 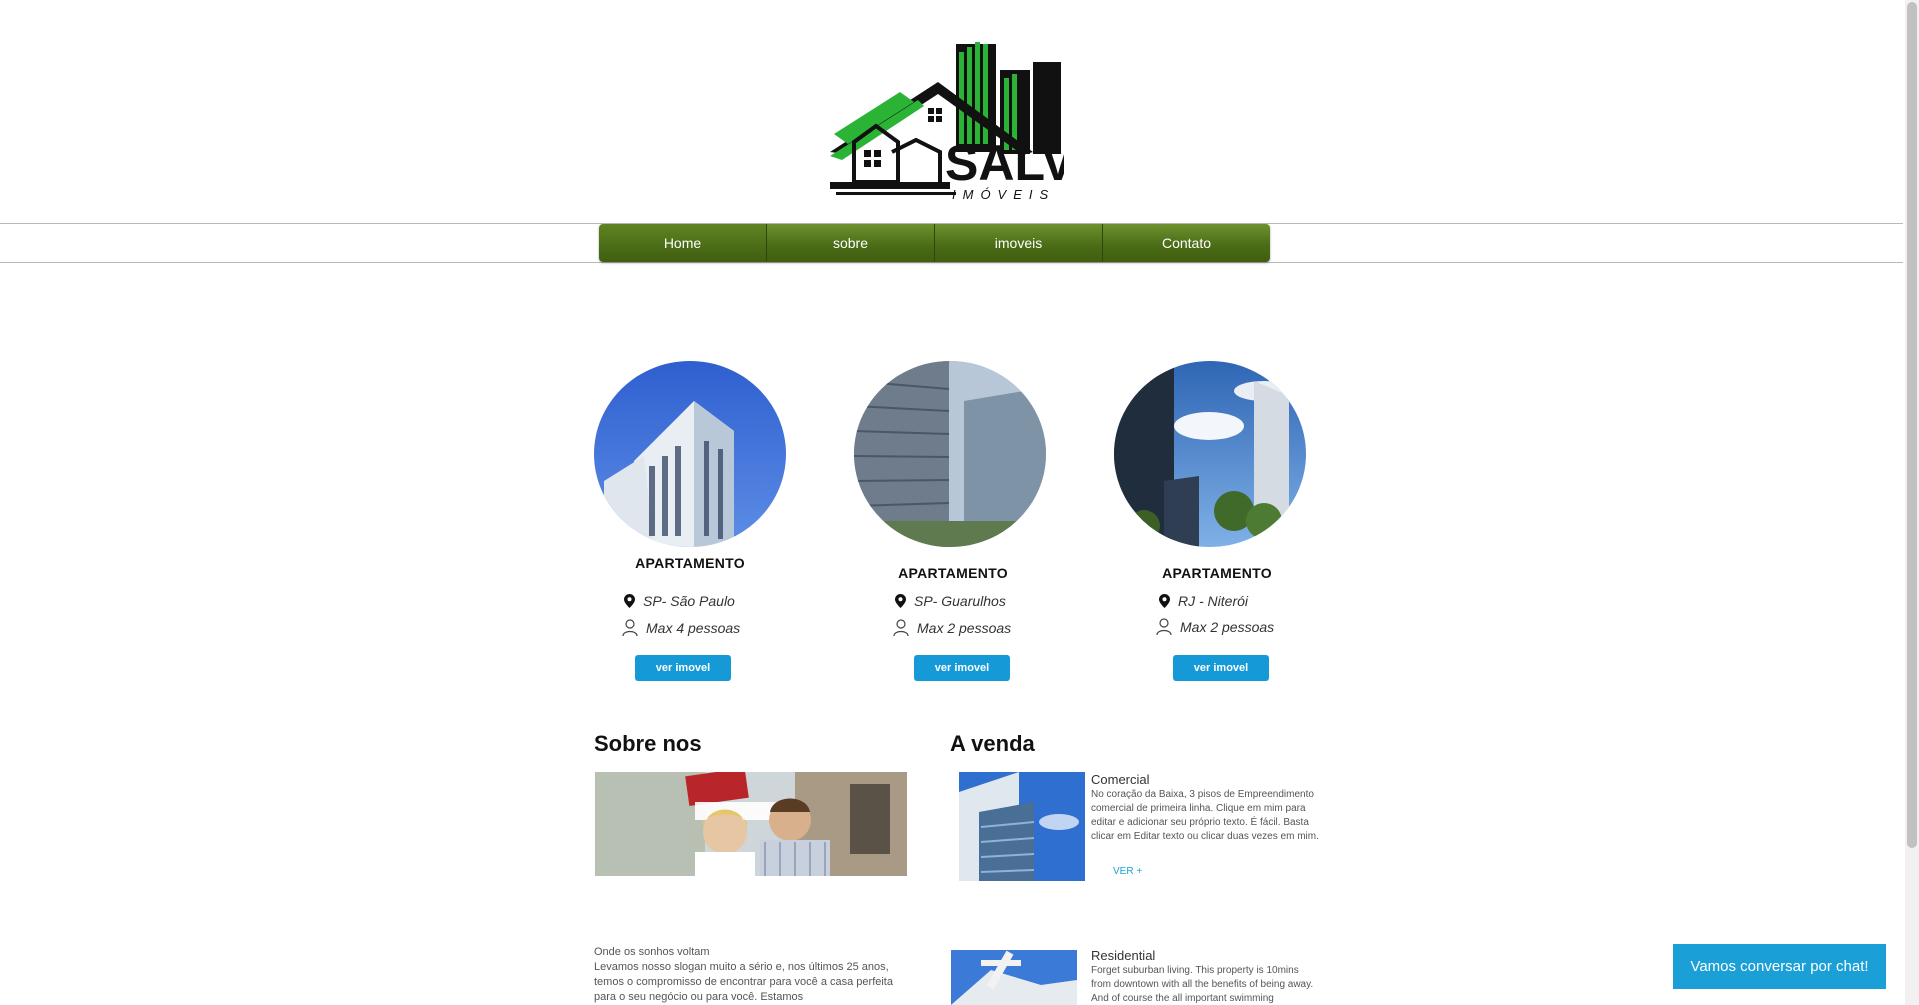 I want to click on property-location: SP- Guarulhos, so click(x=950, y=601).